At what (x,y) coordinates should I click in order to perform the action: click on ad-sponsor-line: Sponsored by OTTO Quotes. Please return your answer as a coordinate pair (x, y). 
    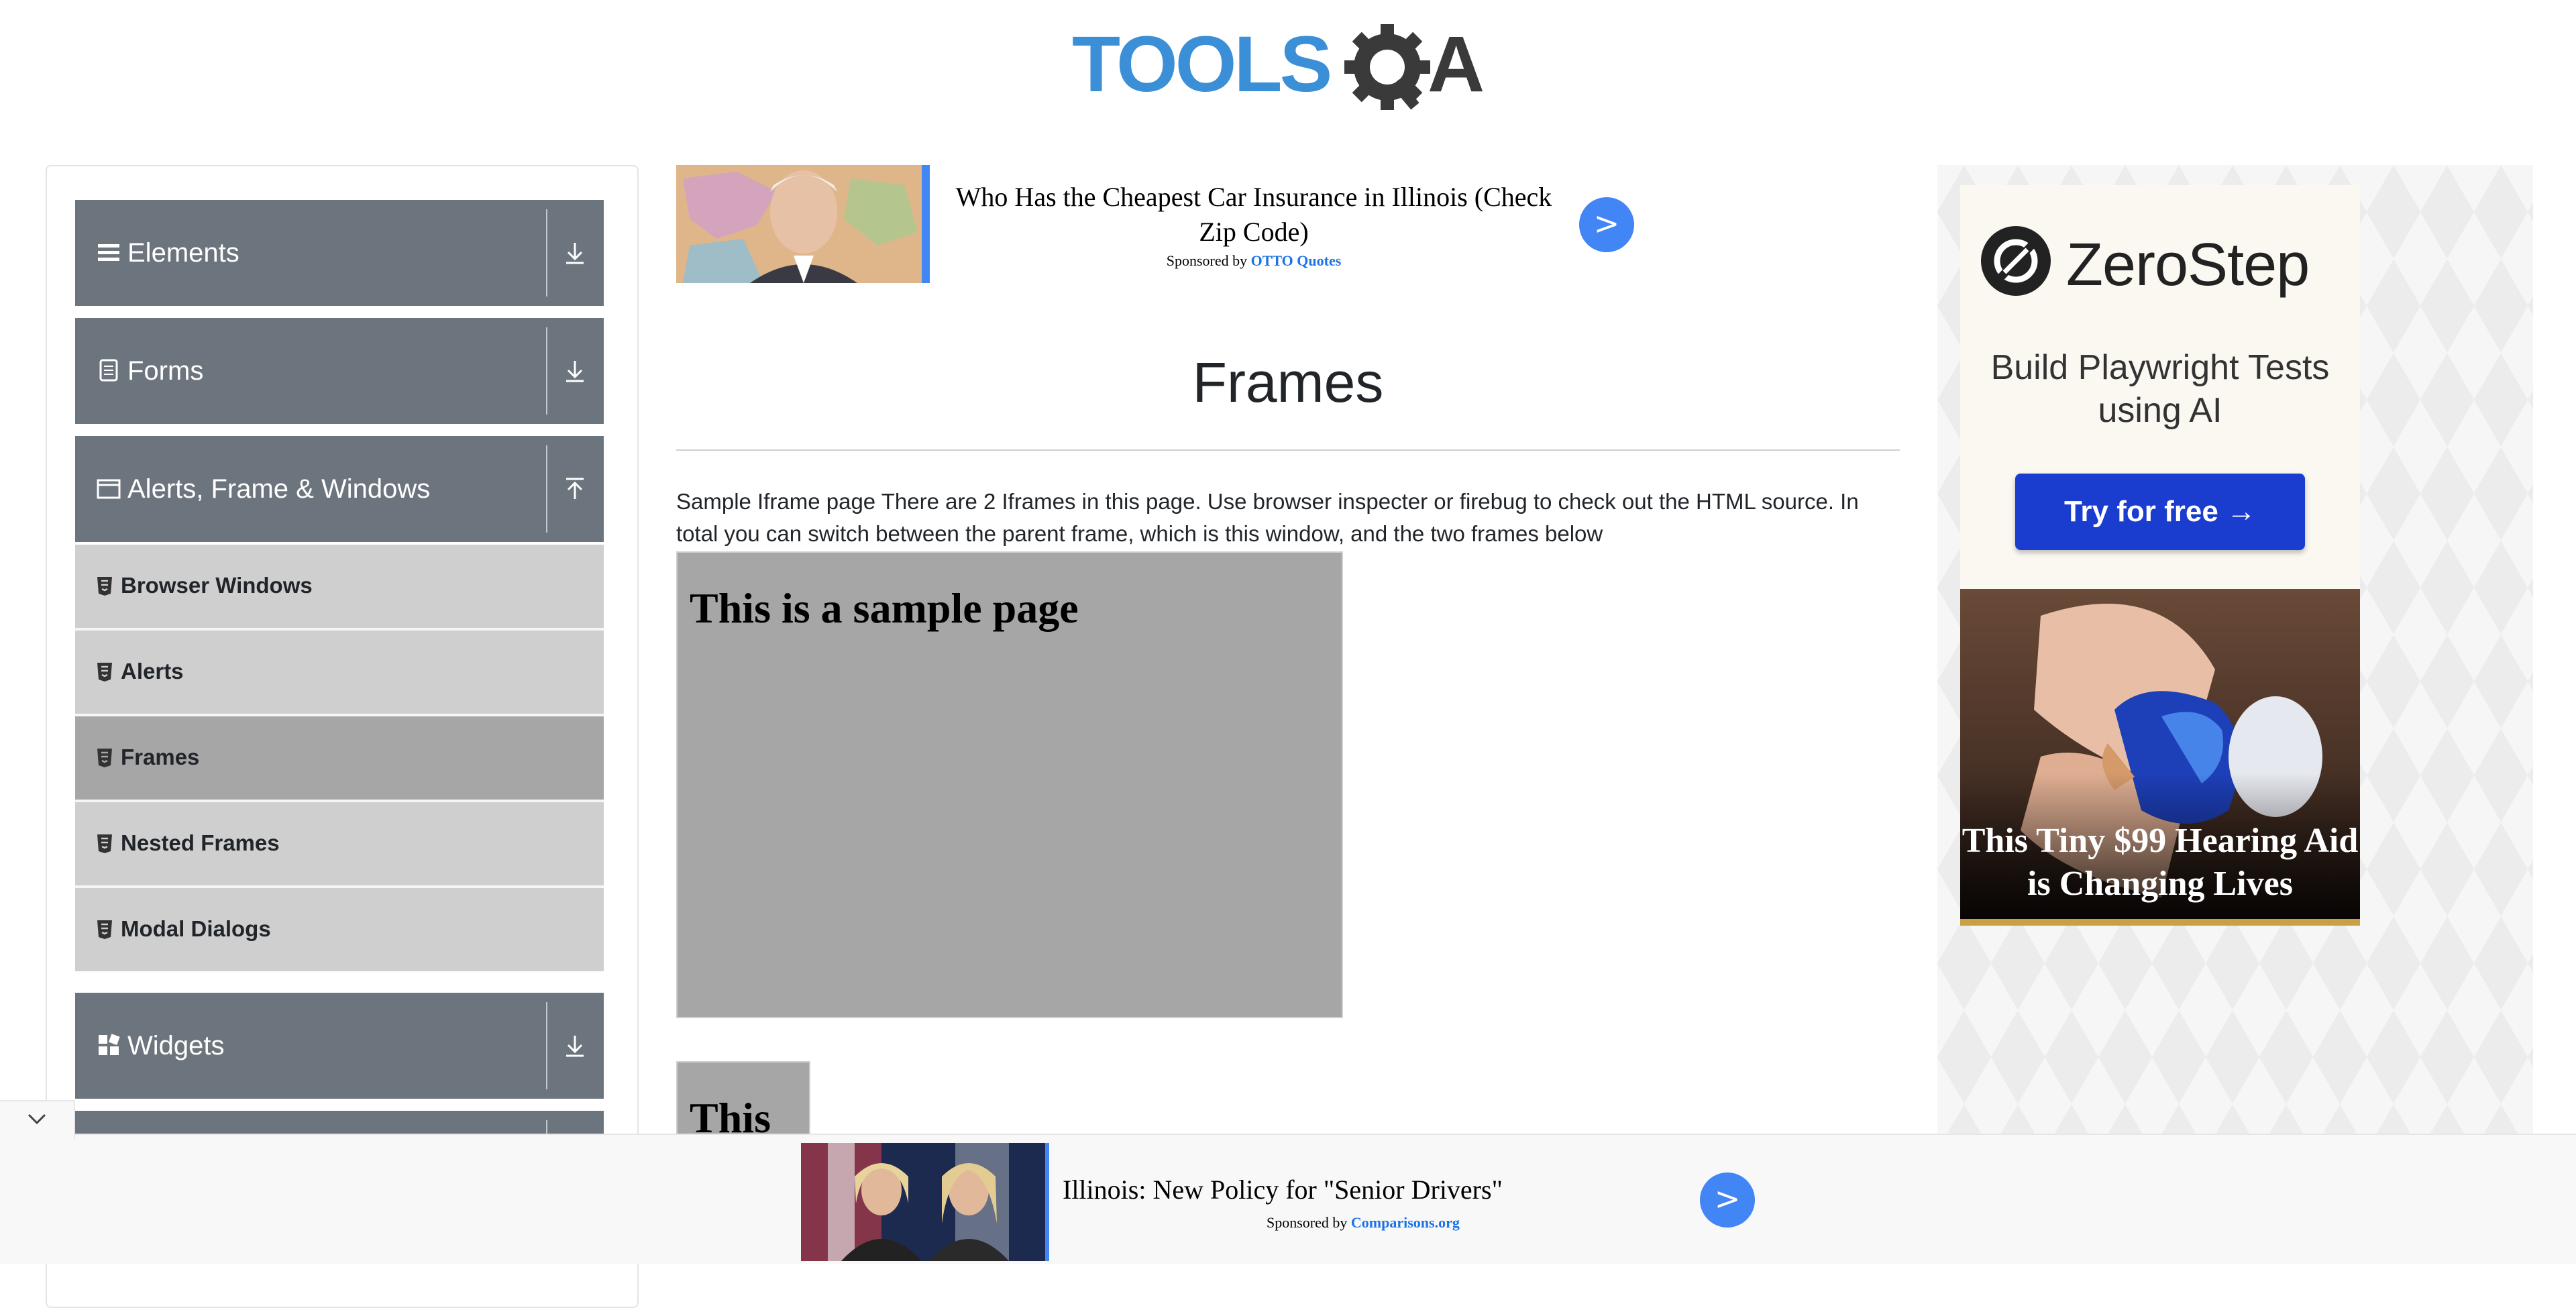
    Looking at the image, I should click on (1254, 261).